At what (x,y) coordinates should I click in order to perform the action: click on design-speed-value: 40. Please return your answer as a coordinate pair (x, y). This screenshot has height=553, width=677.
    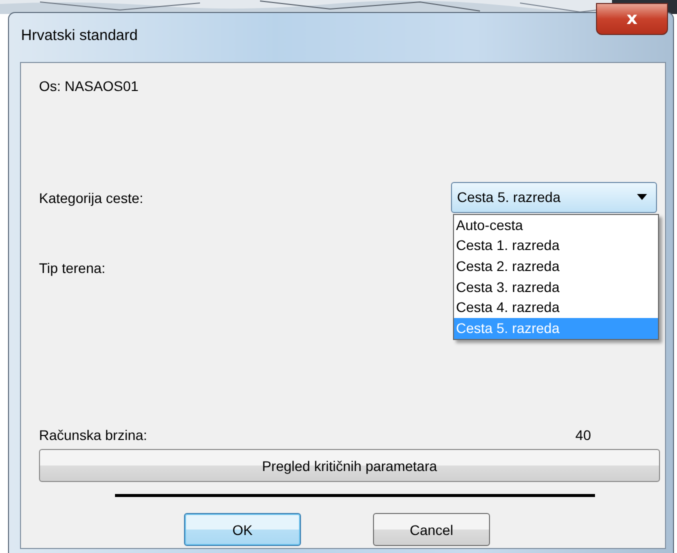
    Looking at the image, I should click on (583, 435).